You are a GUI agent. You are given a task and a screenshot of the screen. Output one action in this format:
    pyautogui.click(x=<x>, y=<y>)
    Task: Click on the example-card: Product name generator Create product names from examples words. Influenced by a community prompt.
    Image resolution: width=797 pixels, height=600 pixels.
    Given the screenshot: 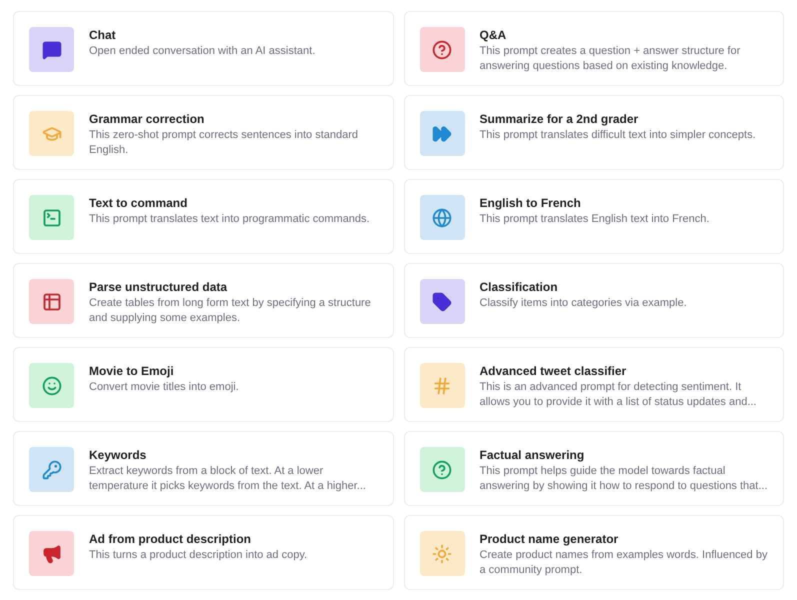 What is the action you would take?
    pyautogui.click(x=594, y=552)
    